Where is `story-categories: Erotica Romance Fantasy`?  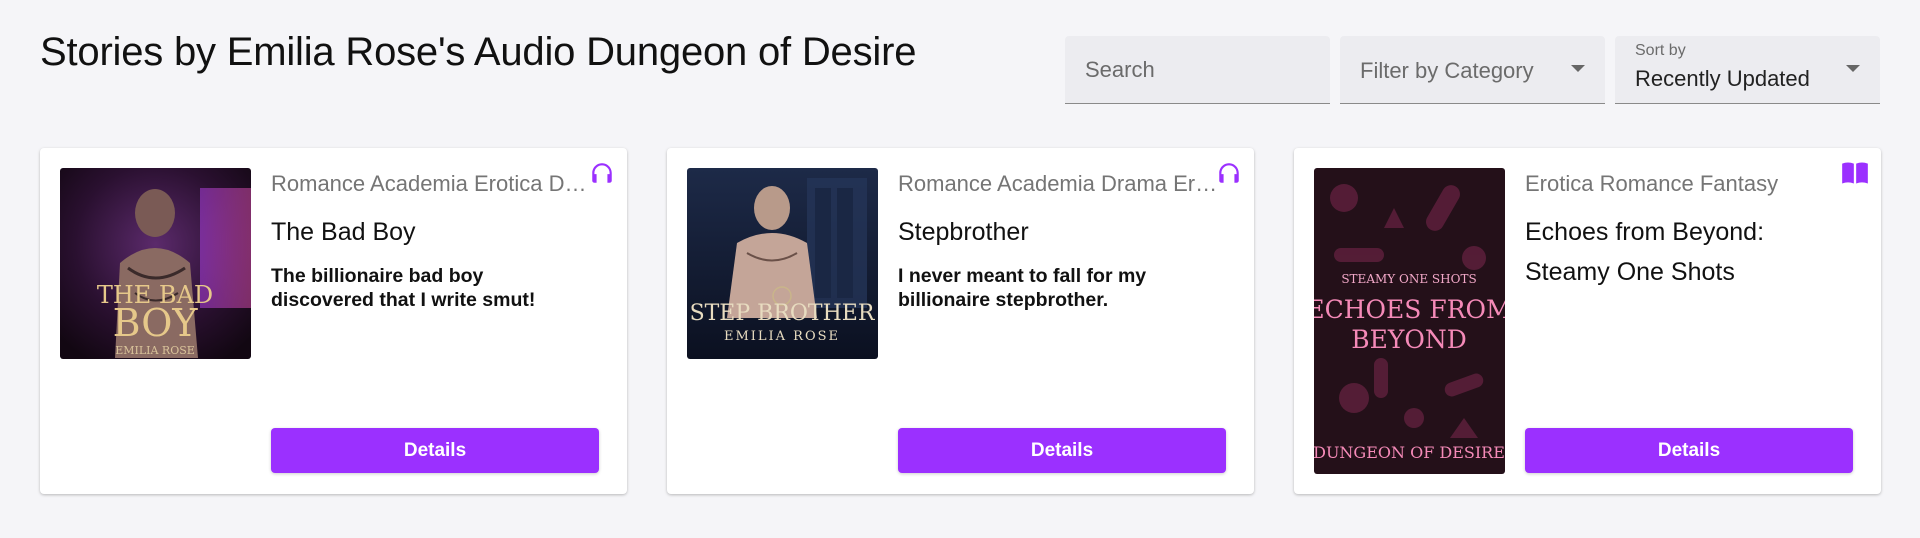
story-categories: Erotica Romance Fantasy is located at coordinates (1652, 183).